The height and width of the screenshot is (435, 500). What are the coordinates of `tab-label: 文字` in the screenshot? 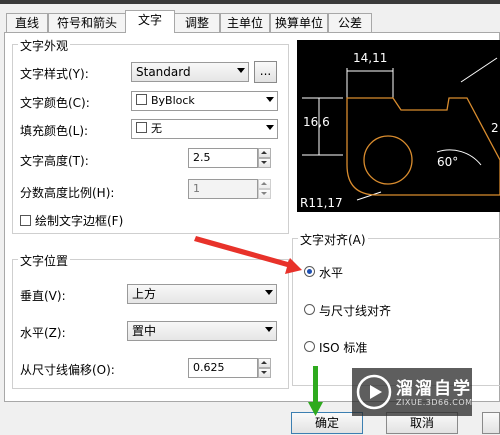 It's located at (149, 20).